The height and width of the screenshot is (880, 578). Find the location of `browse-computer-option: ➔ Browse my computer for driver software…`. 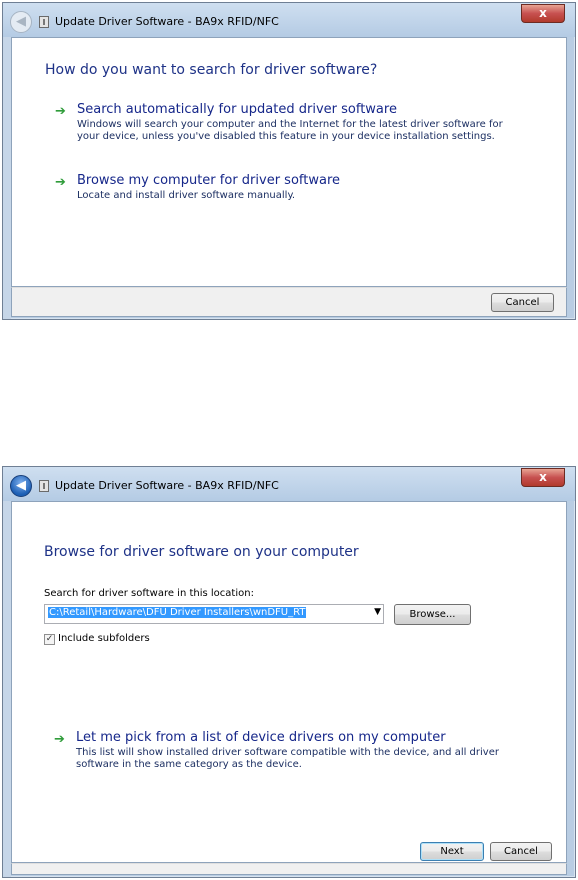

browse-computer-option: ➔ Browse my computer for driver software… is located at coordinates (290, 190).